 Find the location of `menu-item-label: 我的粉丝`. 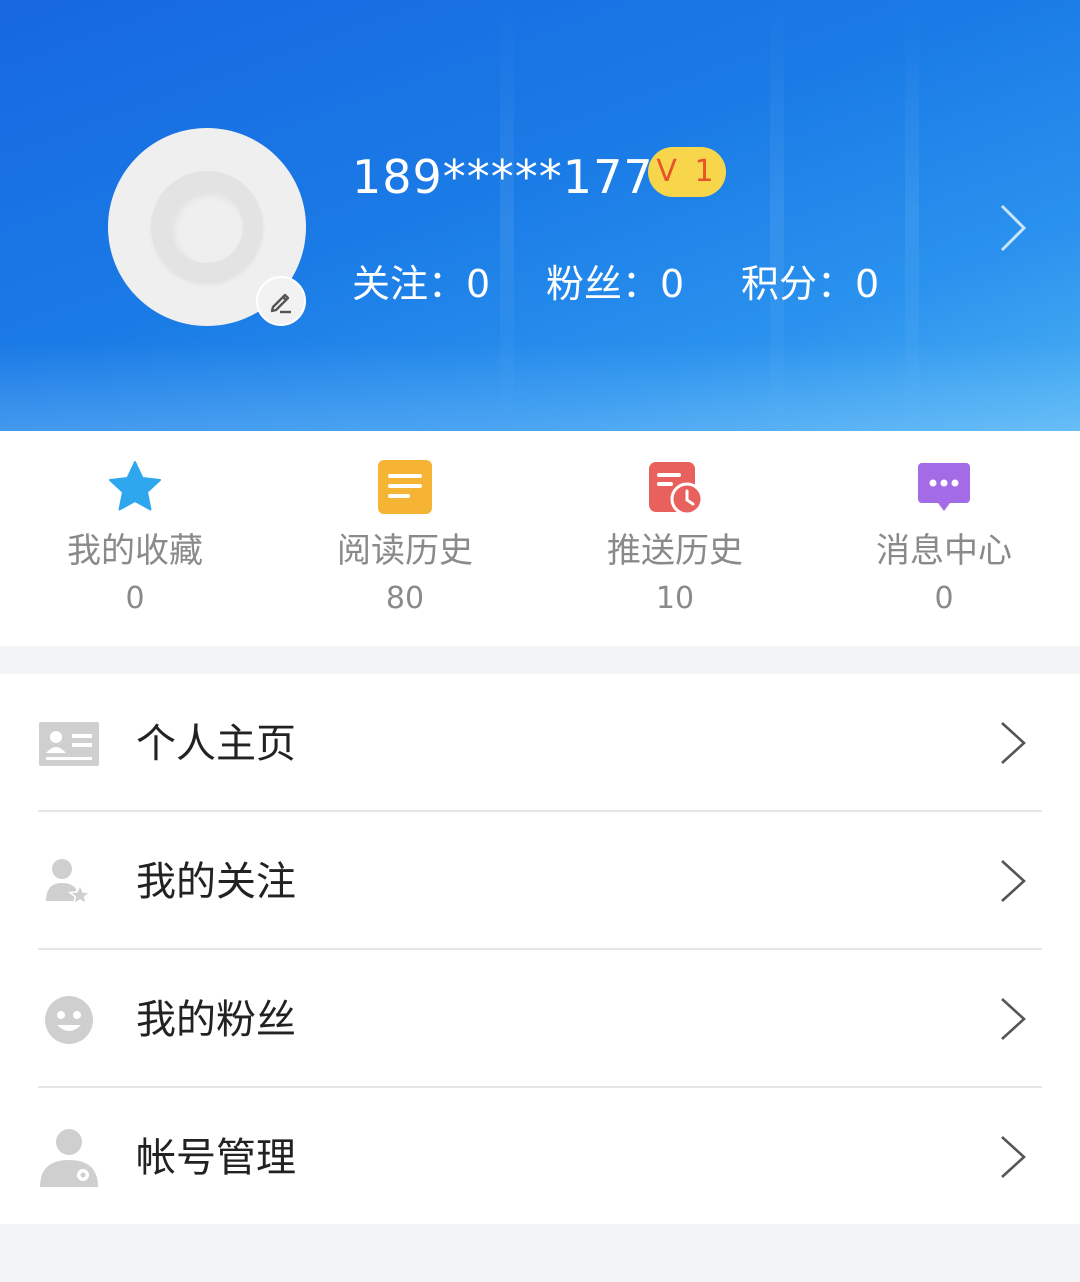

menu-item-label: 我的粉丝 is located at coordinates (216, 1020).